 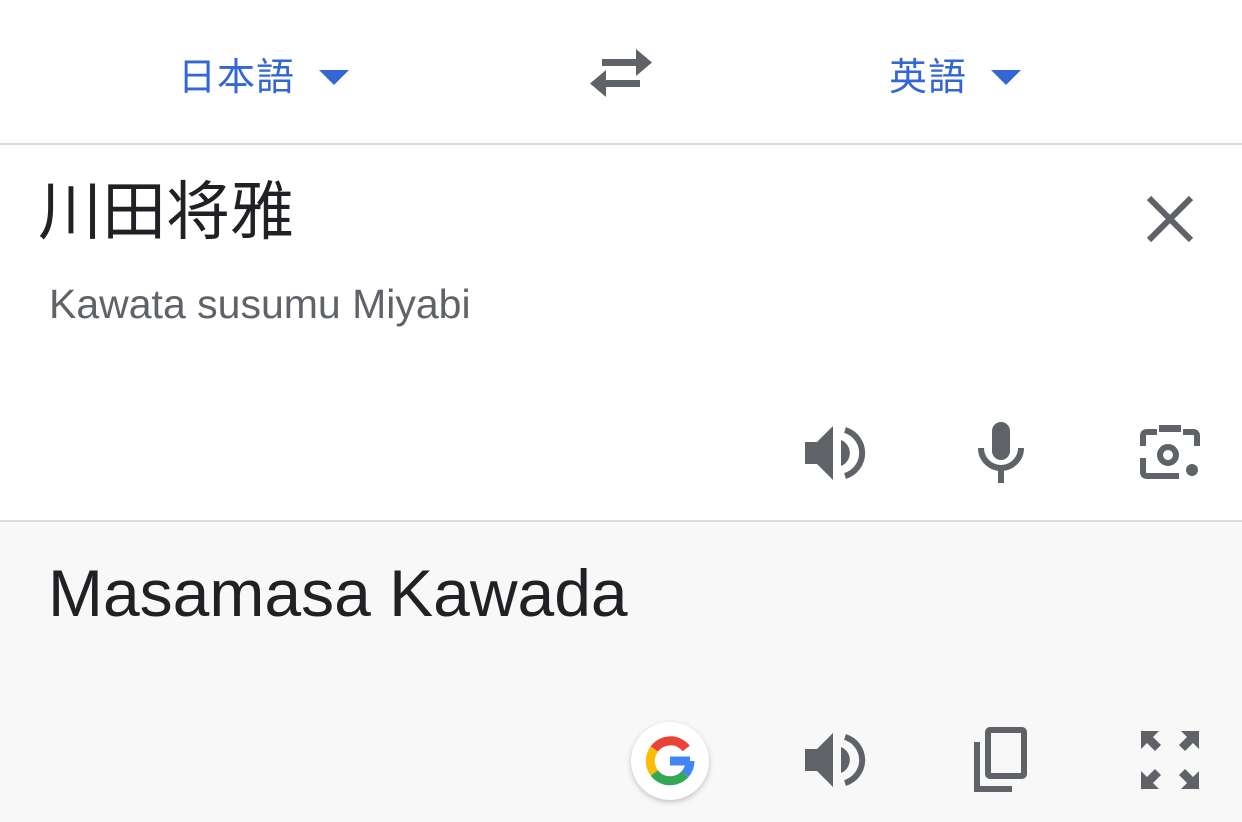 I want to click on clear-button, so click(x=1170, y=219).